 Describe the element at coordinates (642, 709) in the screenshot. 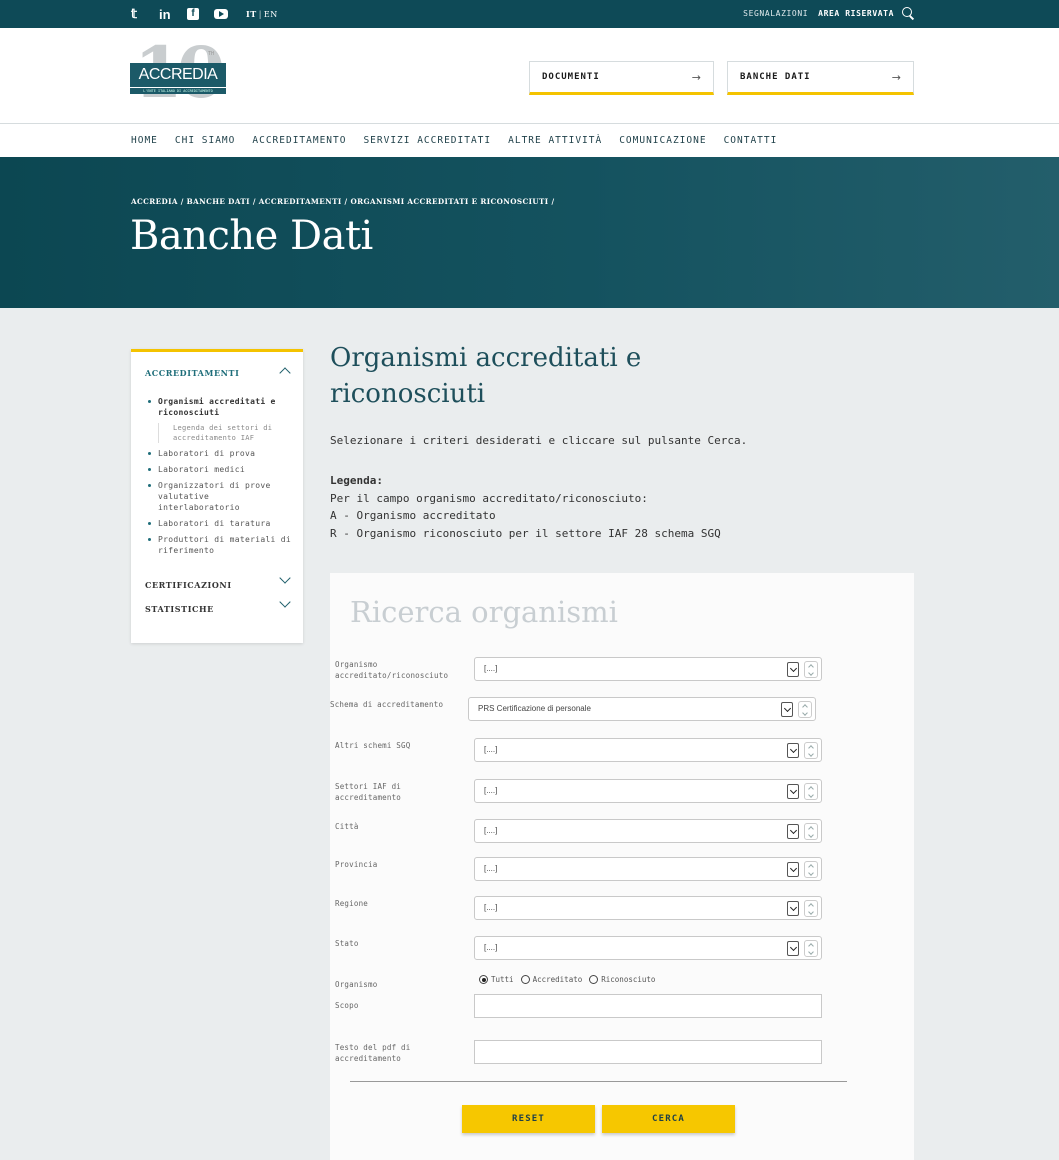

I see `schema-select: PRS Certificazione di personale` at that location.